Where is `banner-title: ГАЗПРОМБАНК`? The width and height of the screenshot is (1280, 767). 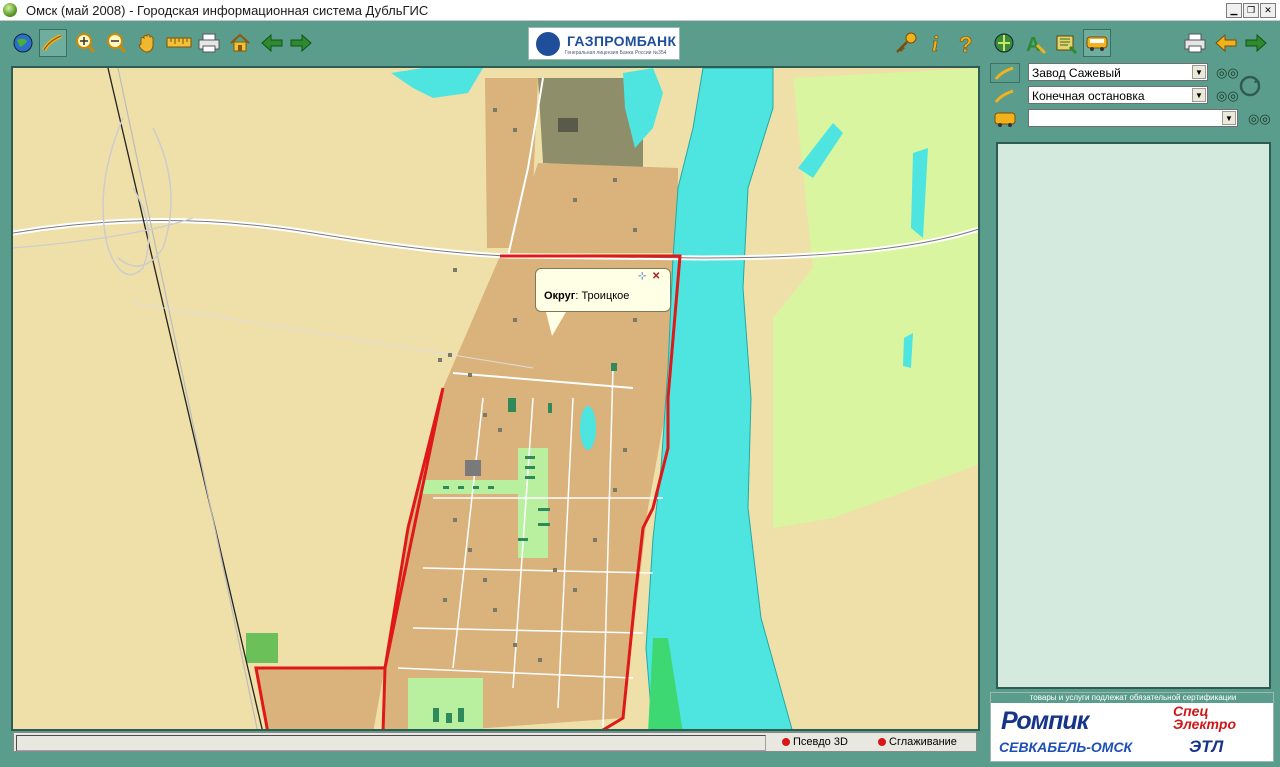
banner-title: ГАЗПРОМБАНК is located at coordinates (622, 41).